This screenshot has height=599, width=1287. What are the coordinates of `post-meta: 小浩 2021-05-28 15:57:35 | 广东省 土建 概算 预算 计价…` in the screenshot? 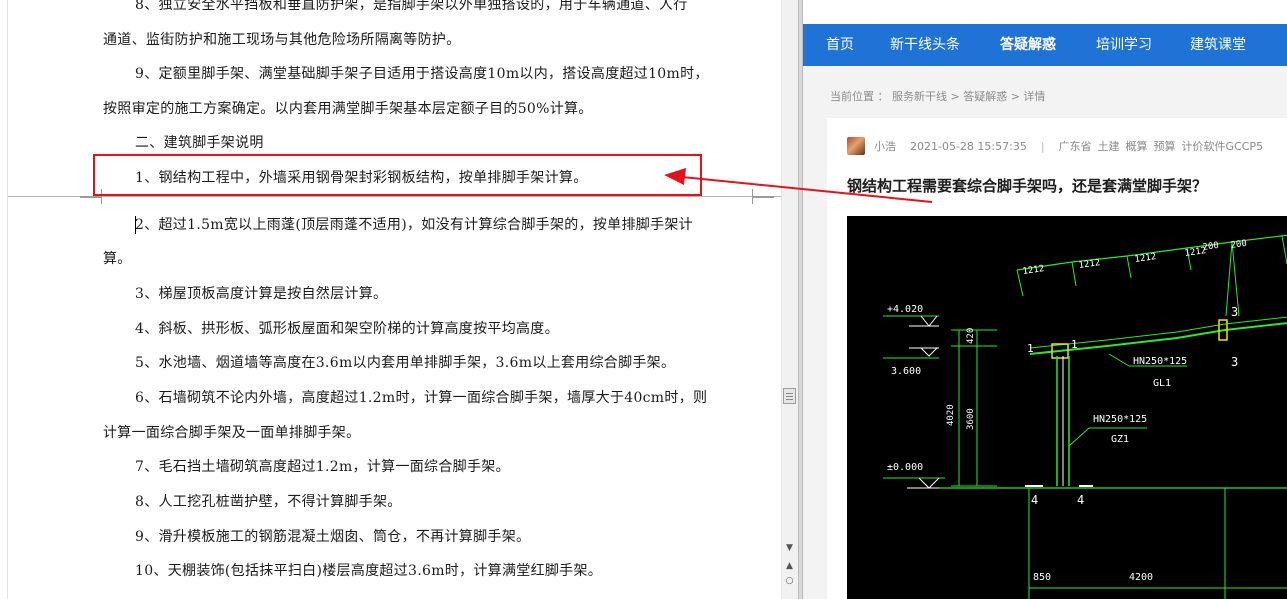 It's located at (1058, 146).